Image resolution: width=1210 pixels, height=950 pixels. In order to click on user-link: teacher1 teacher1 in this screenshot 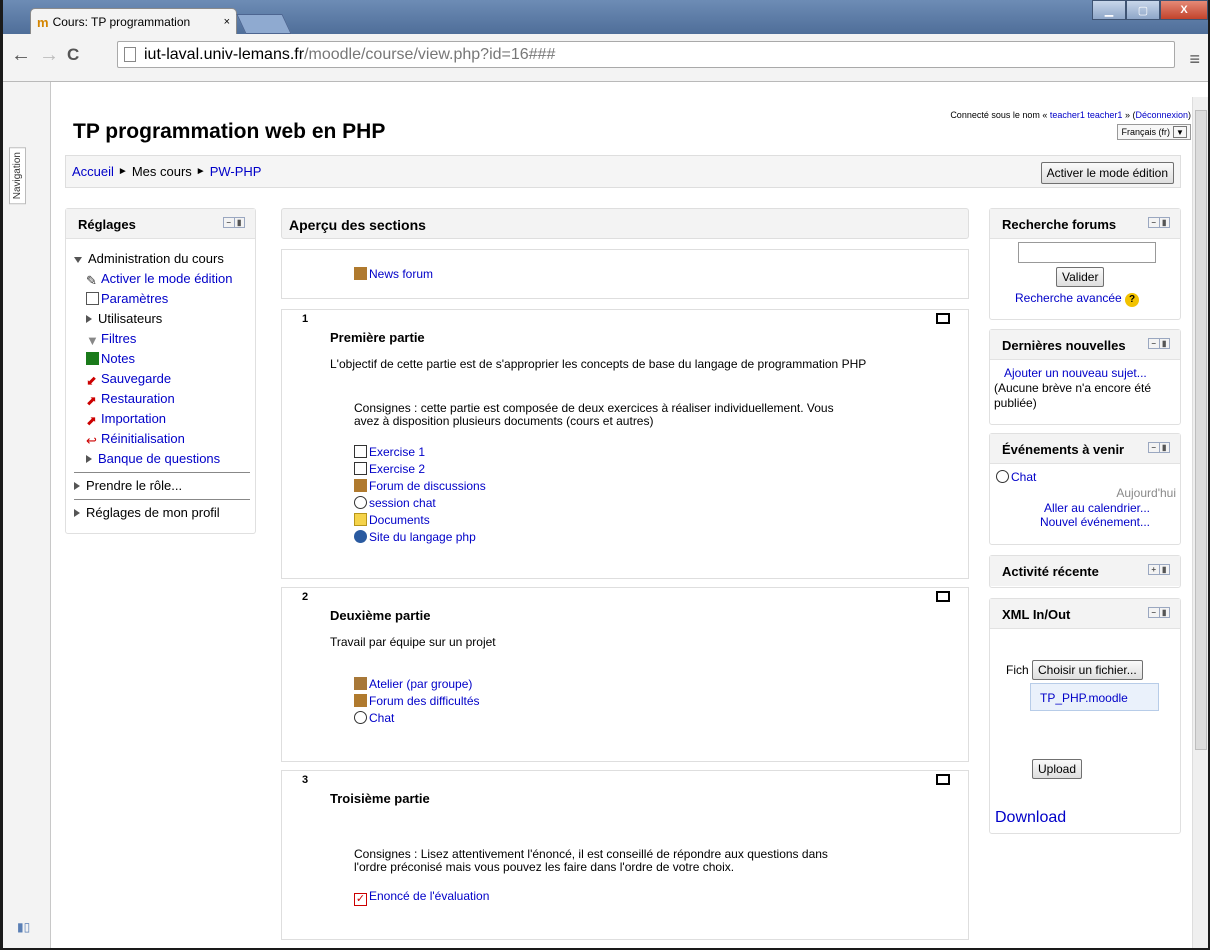, I will do `click(1086, 115)`.